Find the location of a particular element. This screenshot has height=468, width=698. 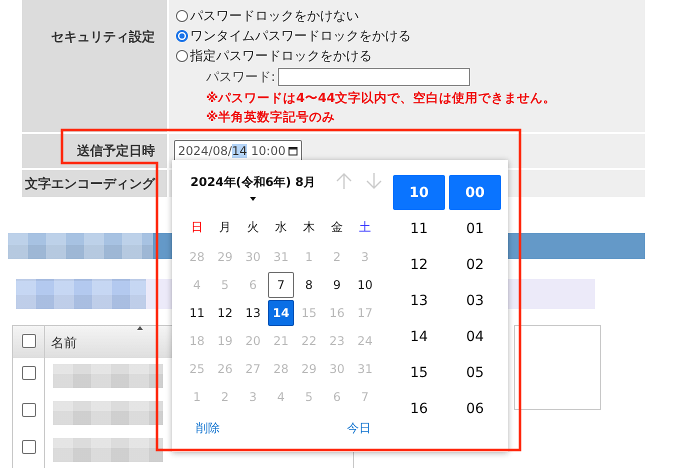

warning-text: ※半角英数字記号のみ is located at coordinates (270, 117).